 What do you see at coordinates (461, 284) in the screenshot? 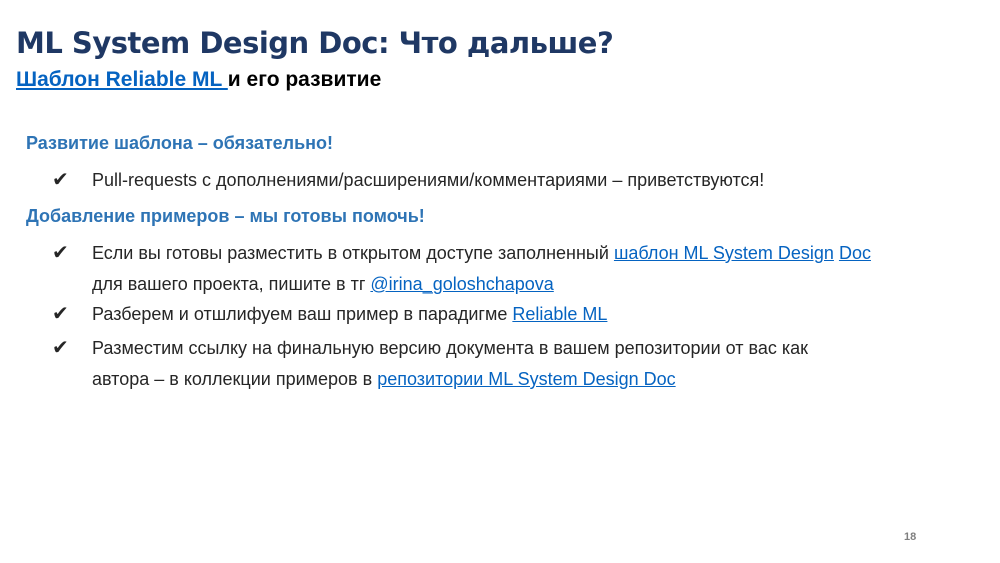
I see `telegram-contact-link: @irina_goloshchapova` at bounding box center [461, 284].